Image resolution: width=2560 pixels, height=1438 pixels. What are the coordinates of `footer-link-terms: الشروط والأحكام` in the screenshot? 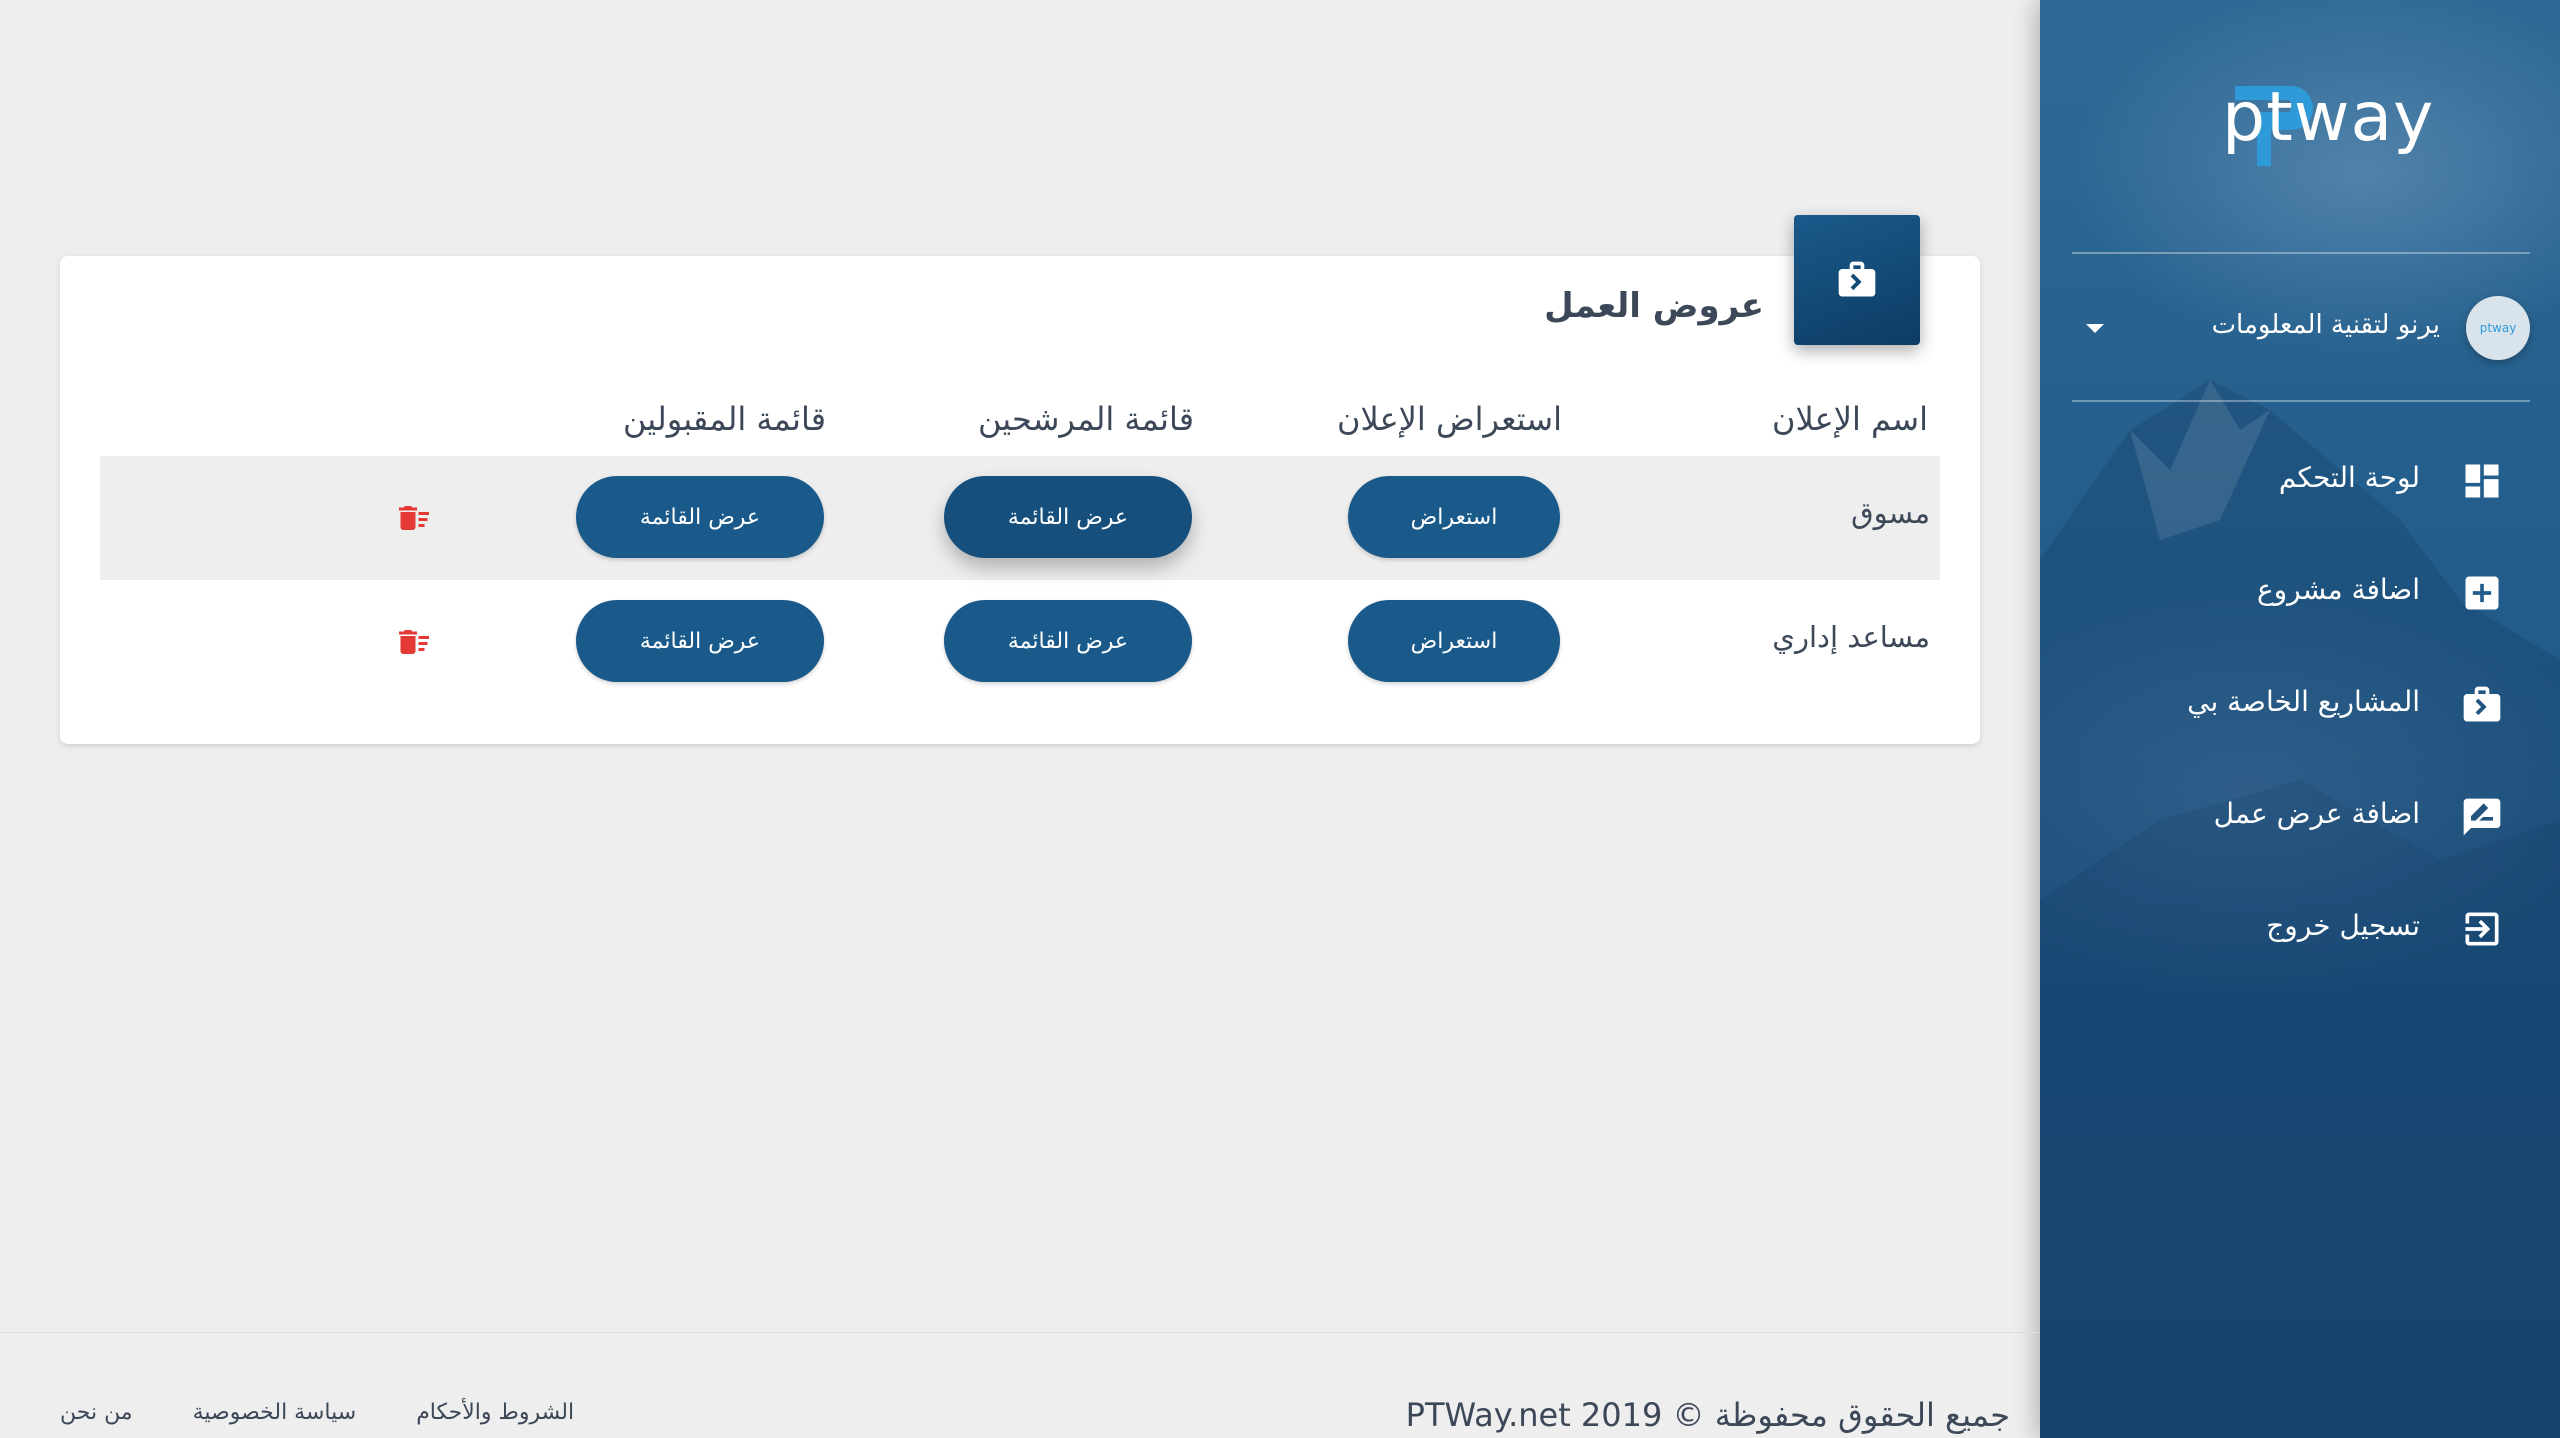 It's located at (495, 1412).